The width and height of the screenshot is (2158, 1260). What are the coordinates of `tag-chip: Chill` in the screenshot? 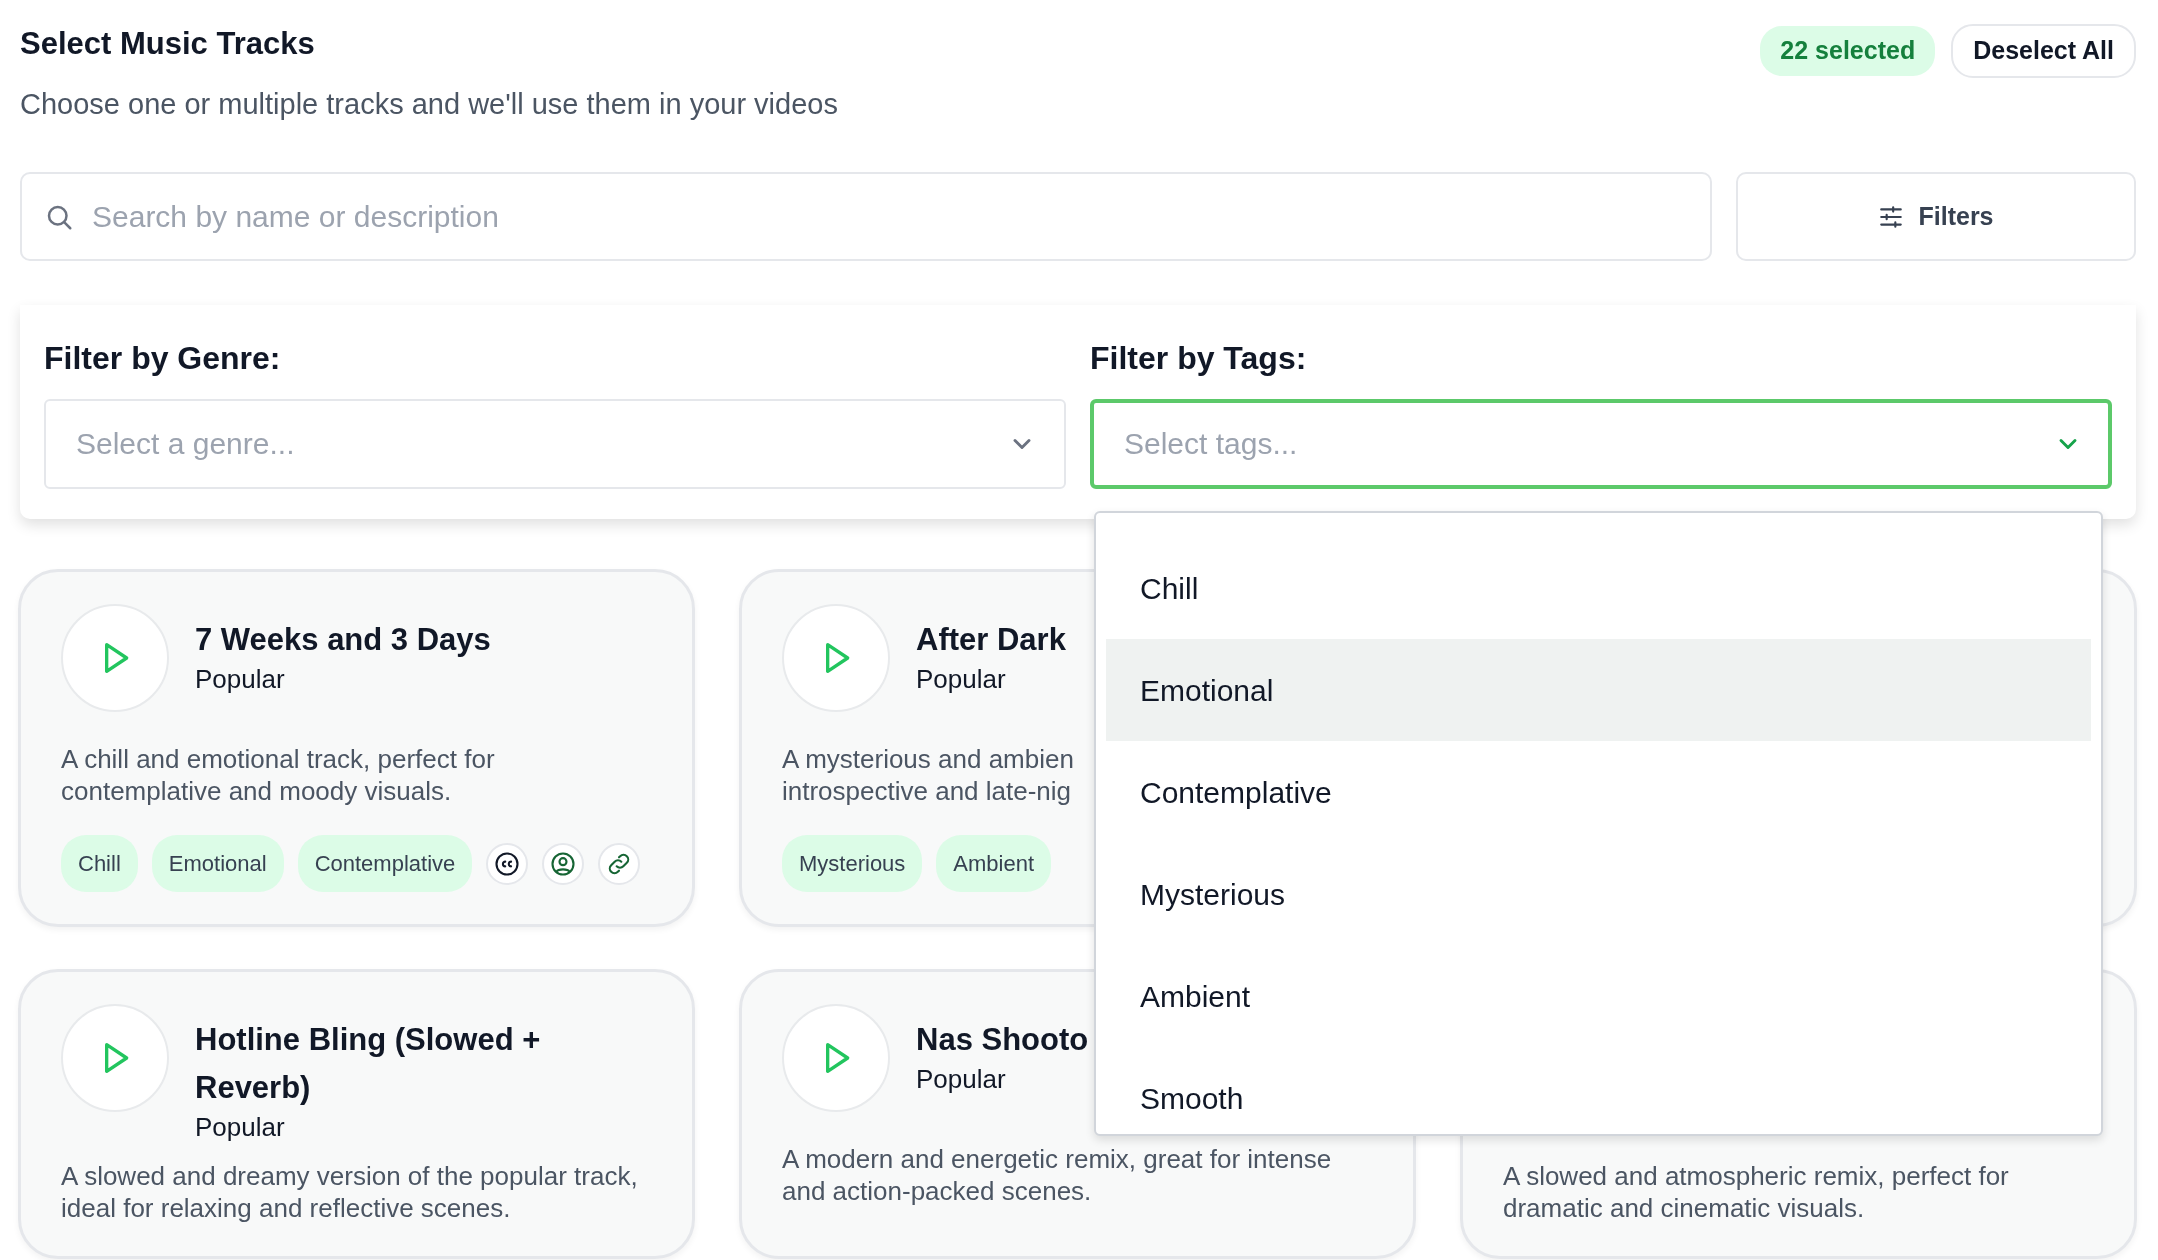 It's located at (99, 863).